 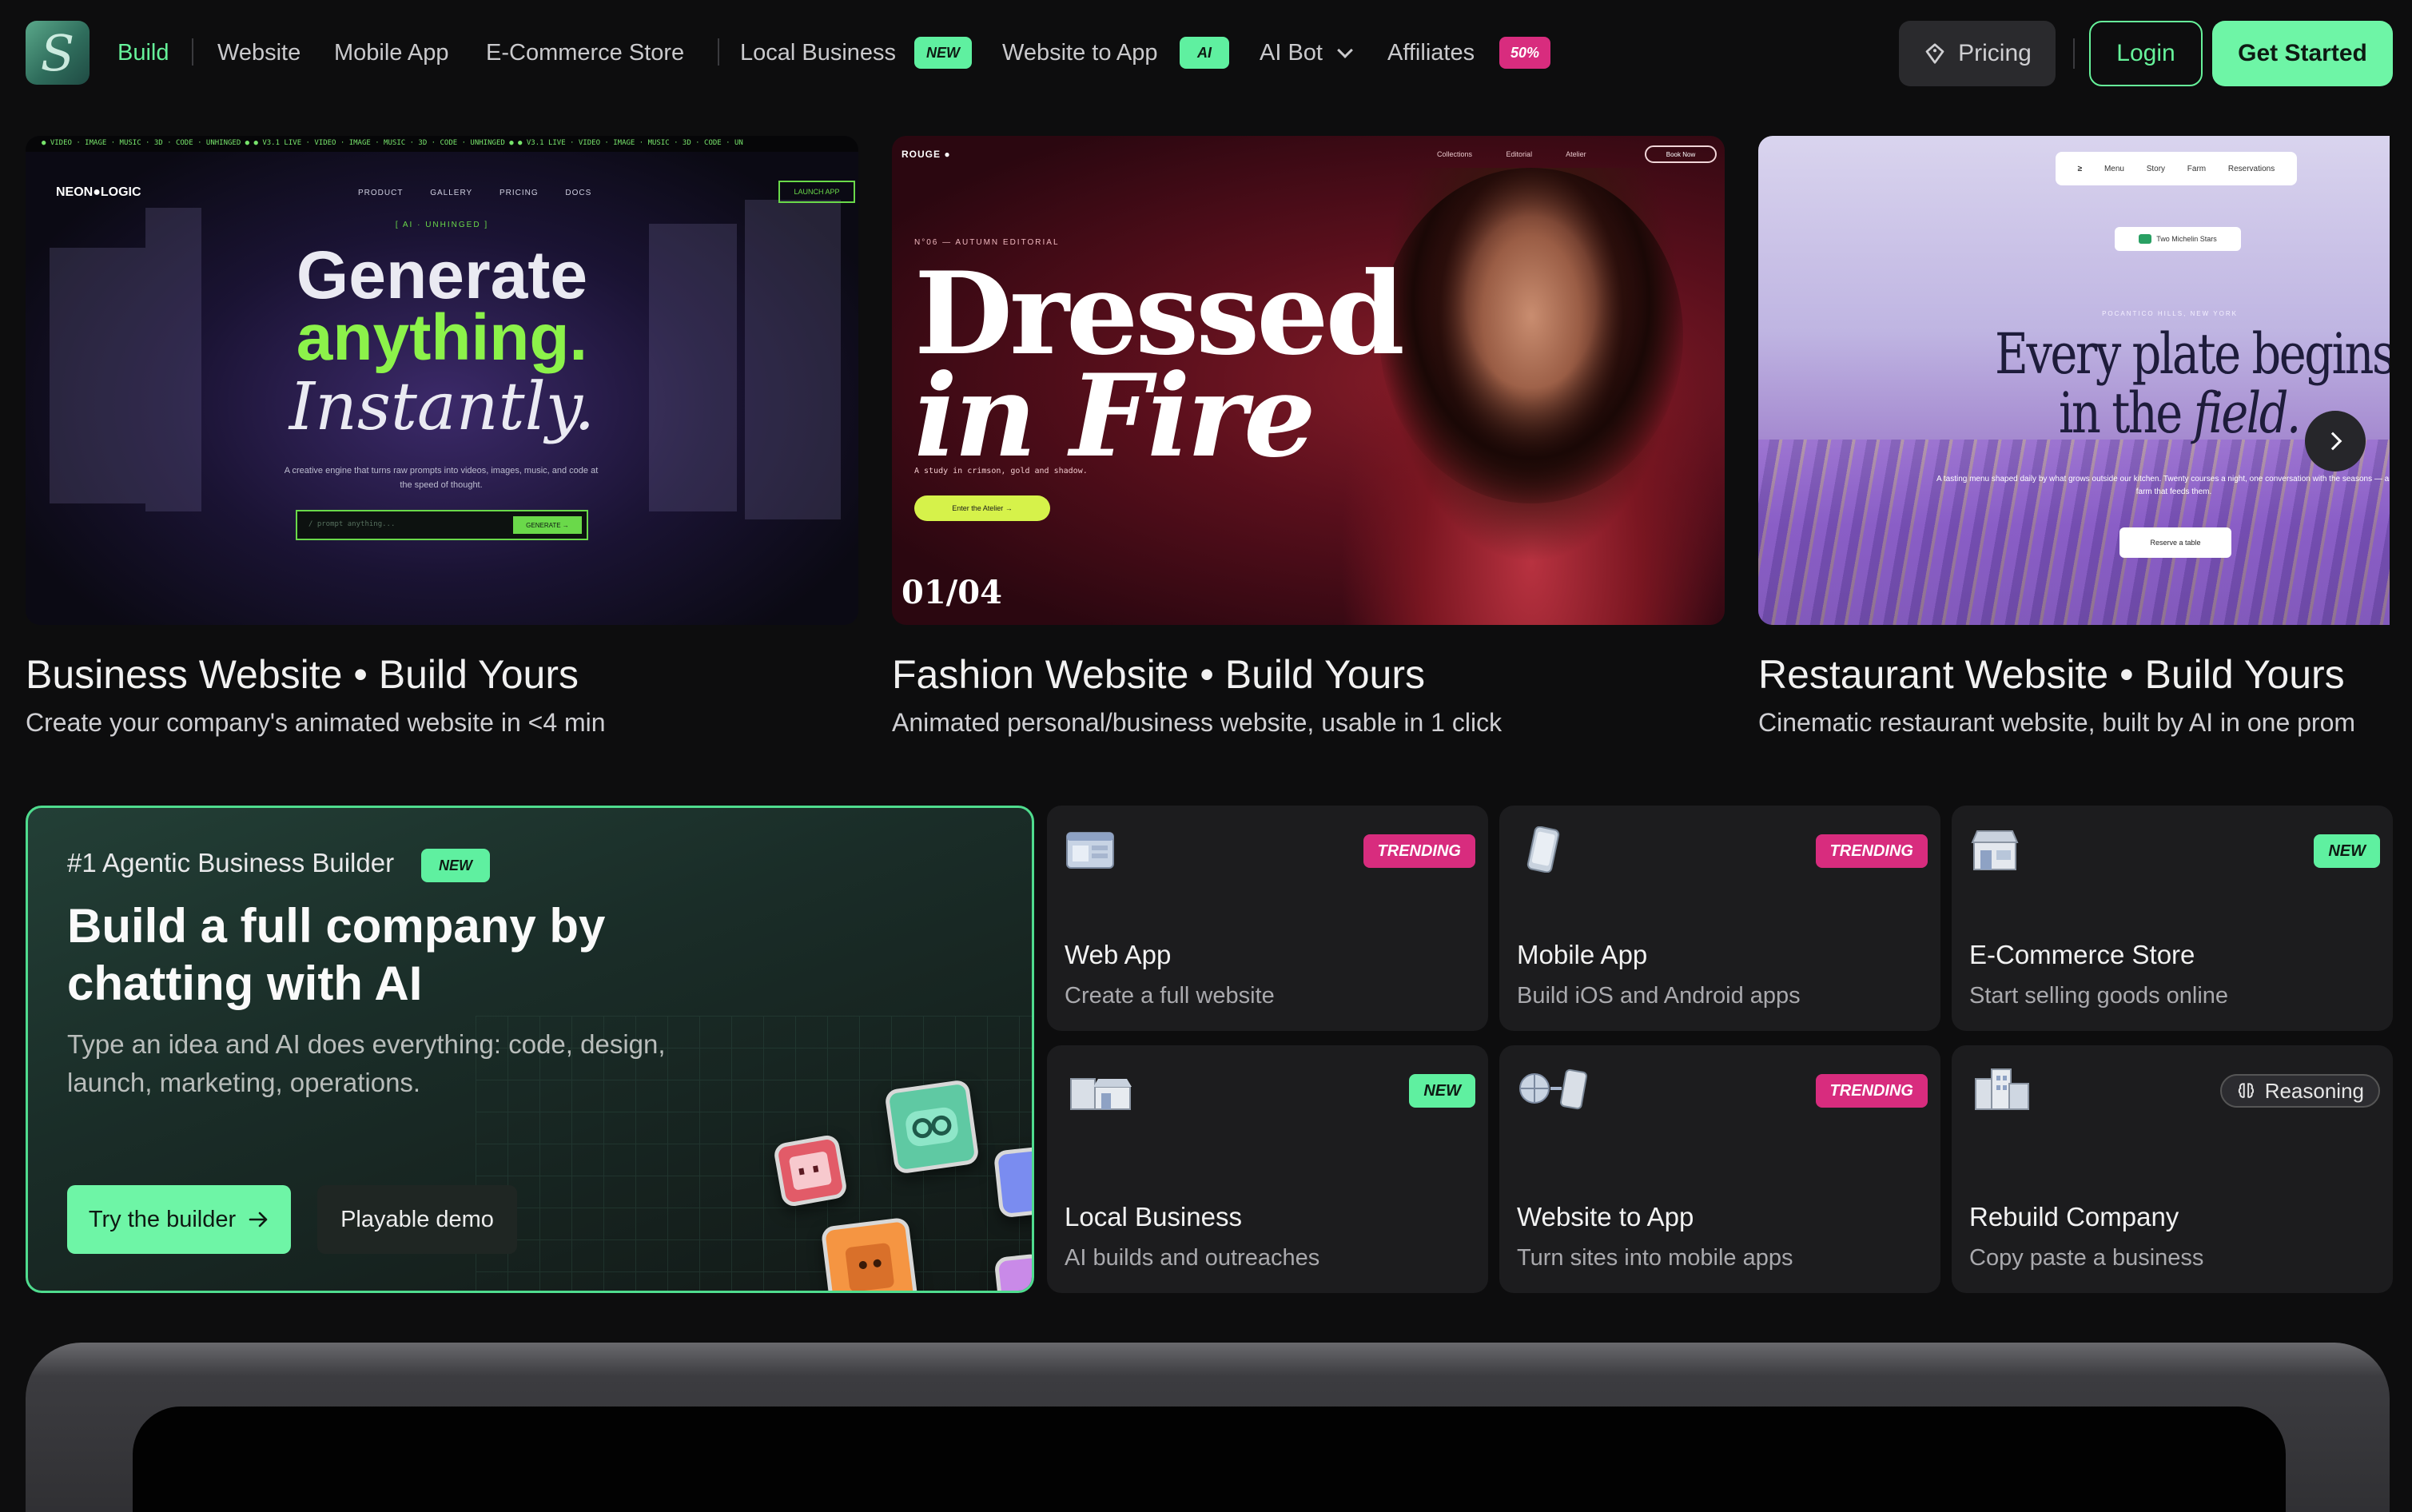 What do you see at coordinates (952, 592) in the screenshot?
I see `preview-counter: 01/04` at bounding box center [952, 592].